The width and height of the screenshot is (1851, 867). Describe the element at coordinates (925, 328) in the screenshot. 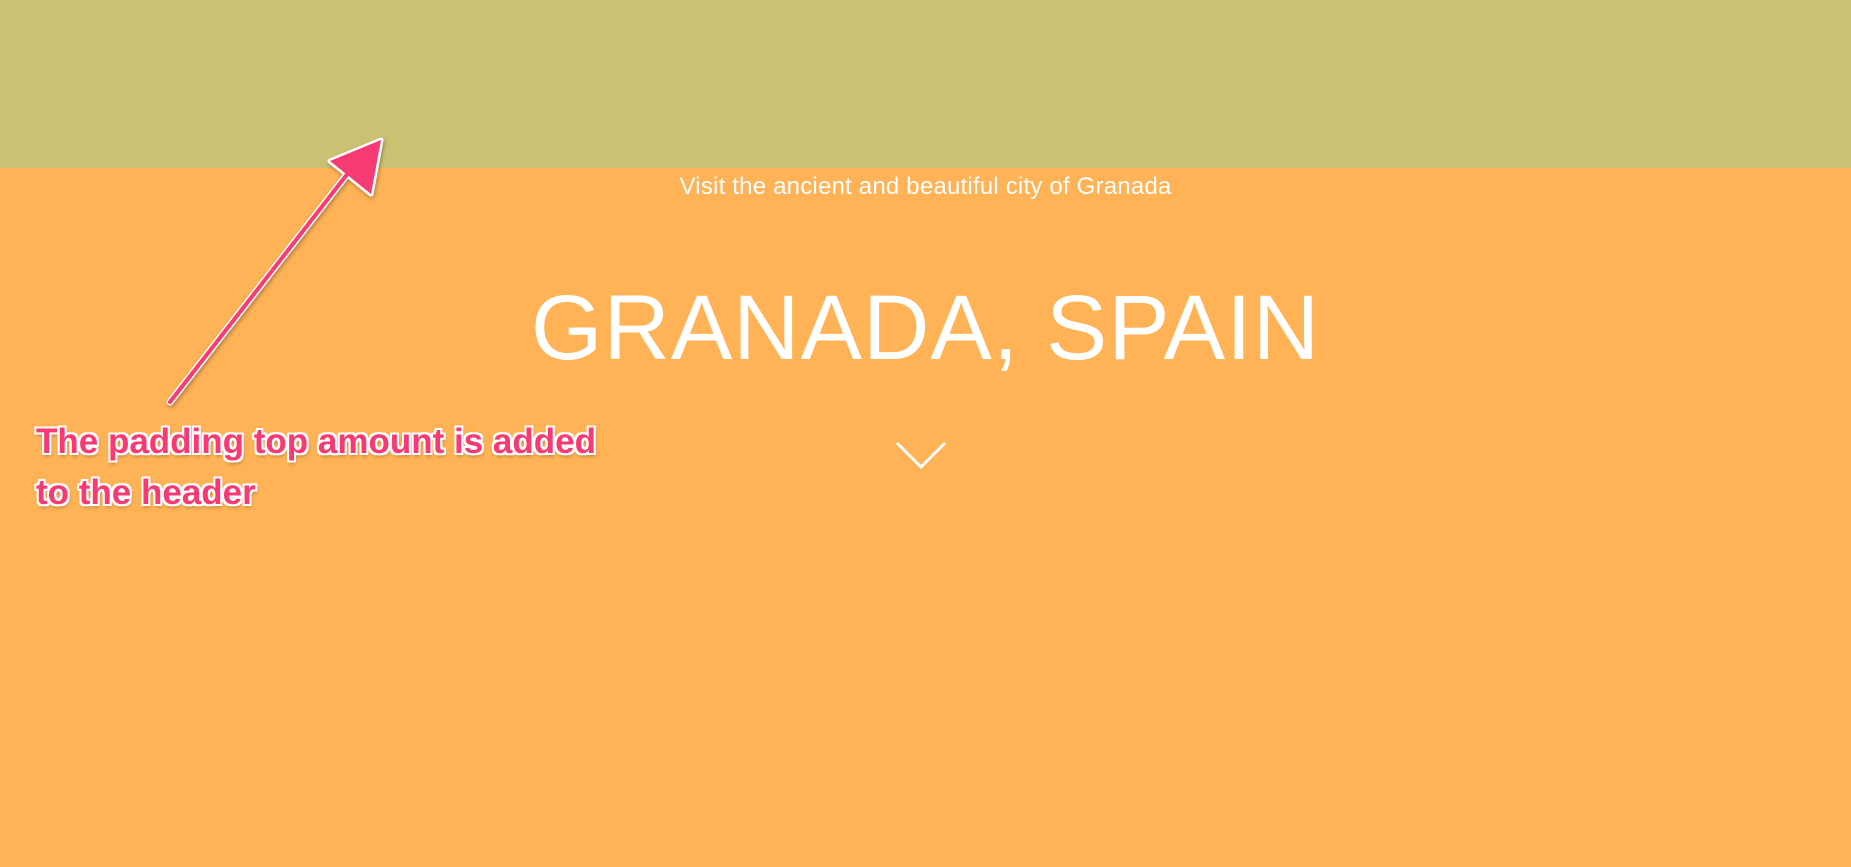

I see `page-title: GRANADA, SPAIN` at that location.